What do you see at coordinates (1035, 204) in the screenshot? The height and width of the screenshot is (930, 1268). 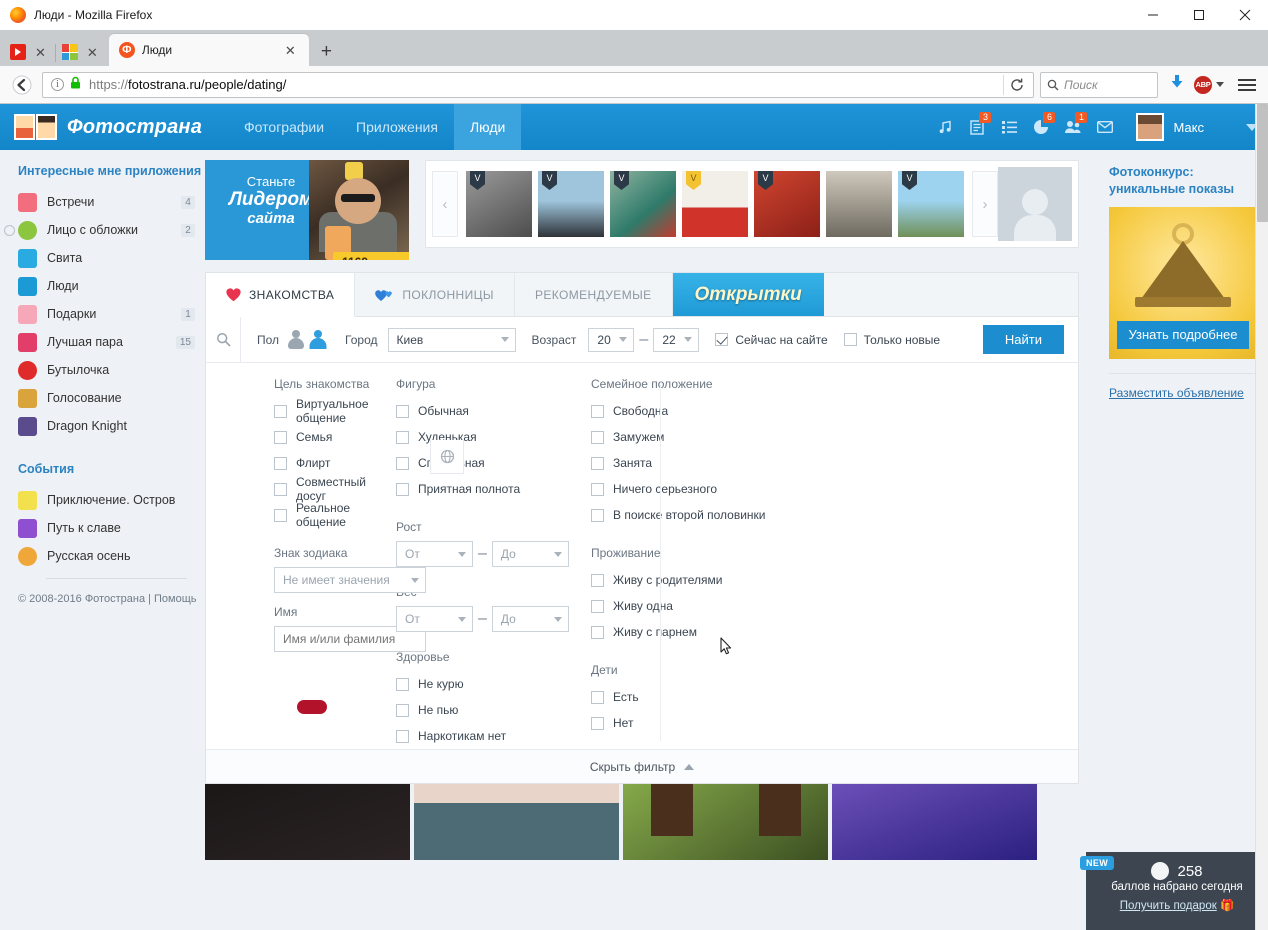 I see `leader-placeholder-avatar` at bounding box center [1035, 204].